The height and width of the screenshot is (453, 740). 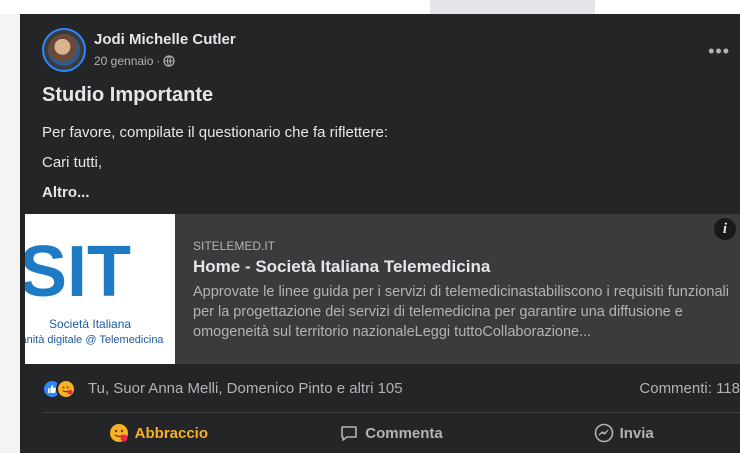 I want to click on link-title: Home - Società Italiana Telemedicina, so click(x=341, y=267).